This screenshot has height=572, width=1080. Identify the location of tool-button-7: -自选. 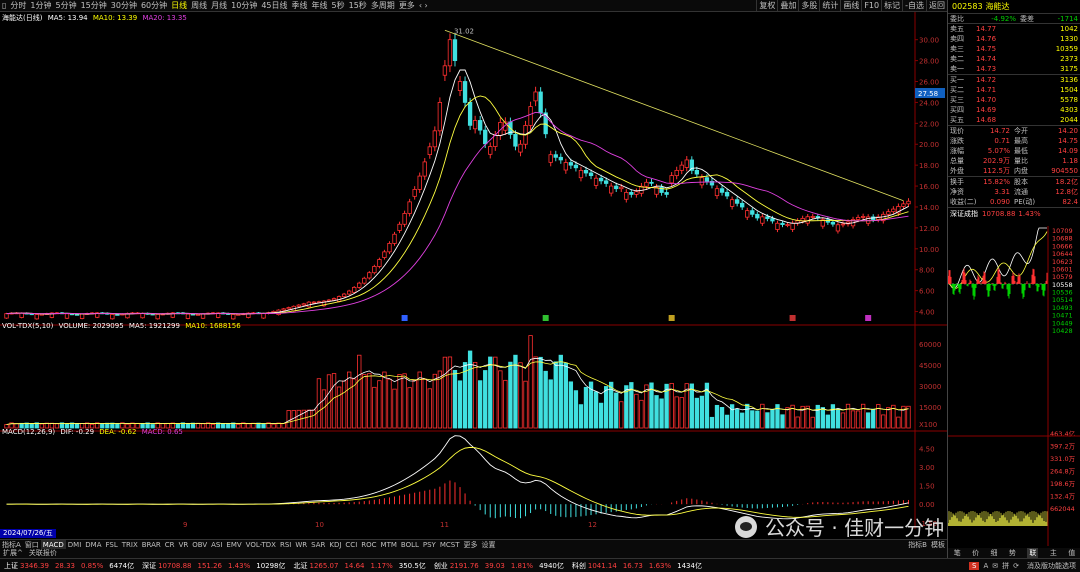
(914, 6).